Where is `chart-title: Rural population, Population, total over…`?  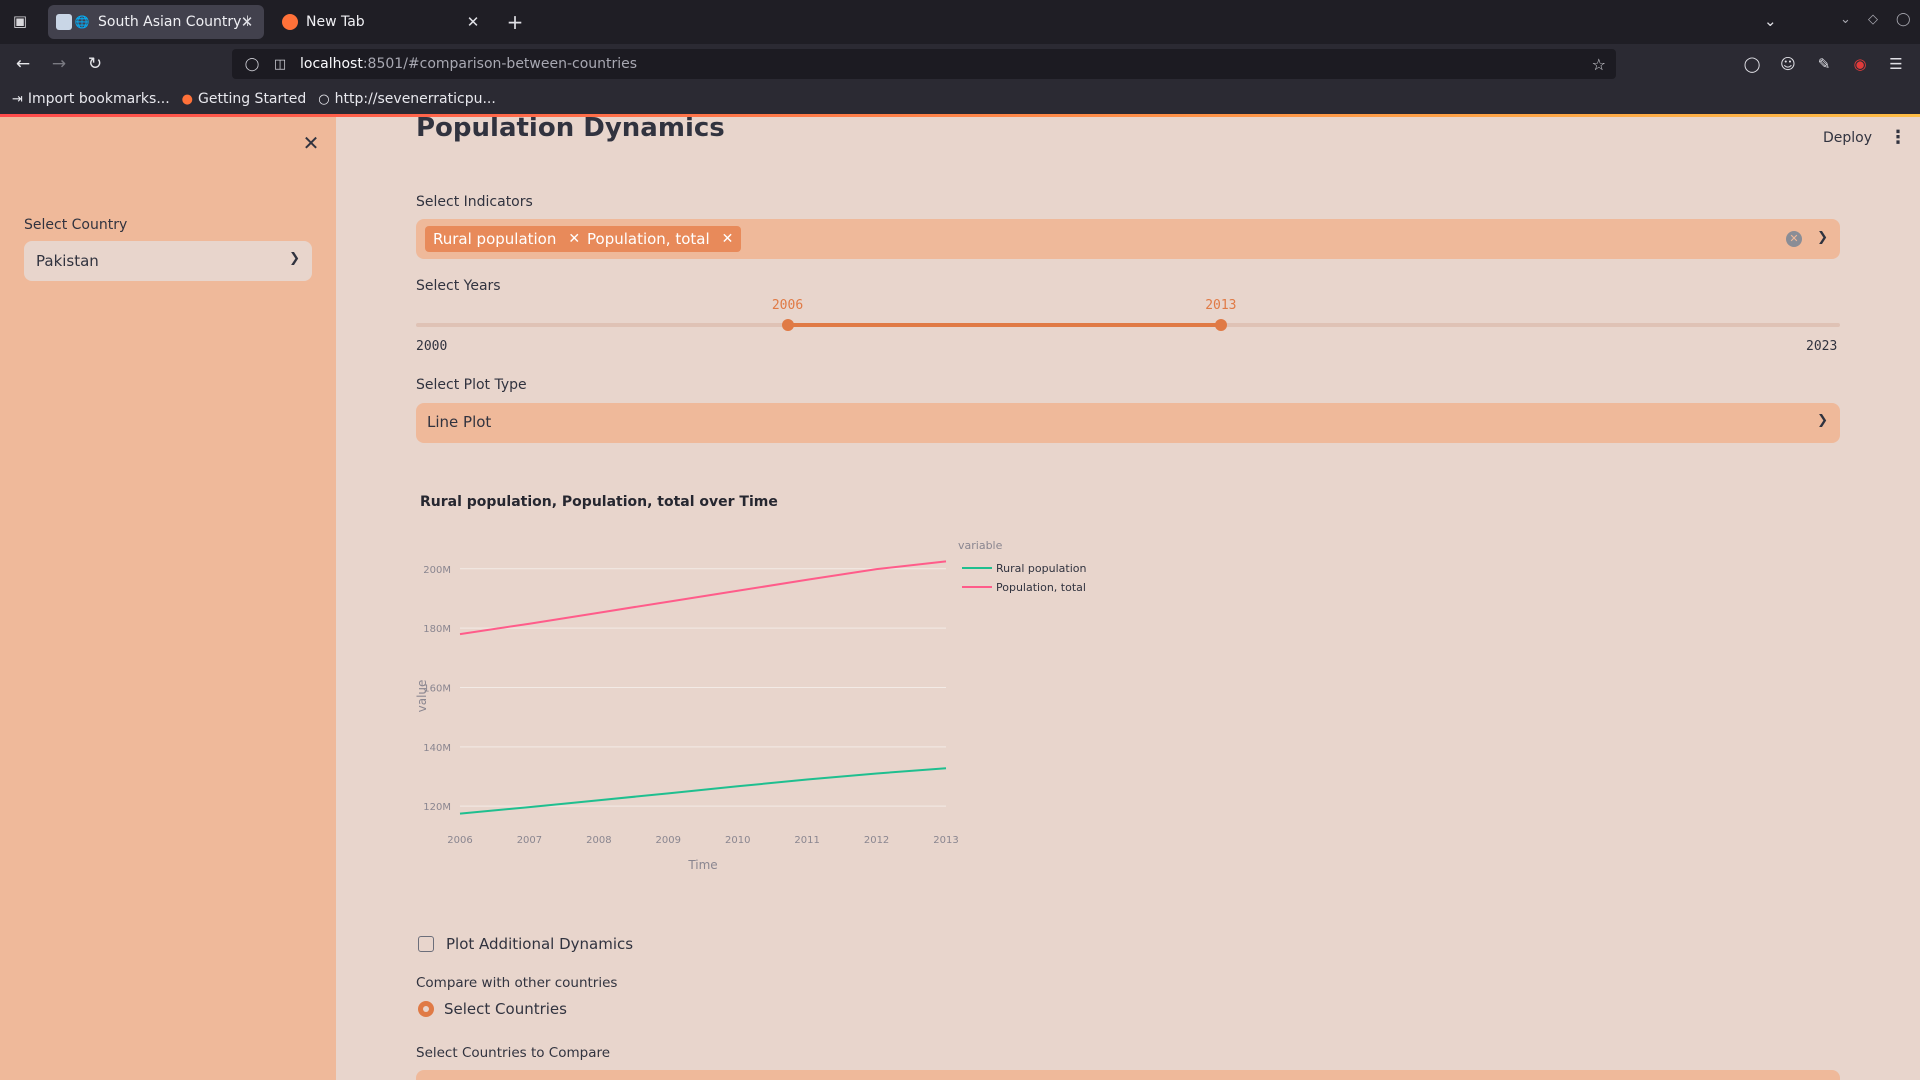 chart-title: Rural population, Population, total over… is located at coordinates (599, 502).